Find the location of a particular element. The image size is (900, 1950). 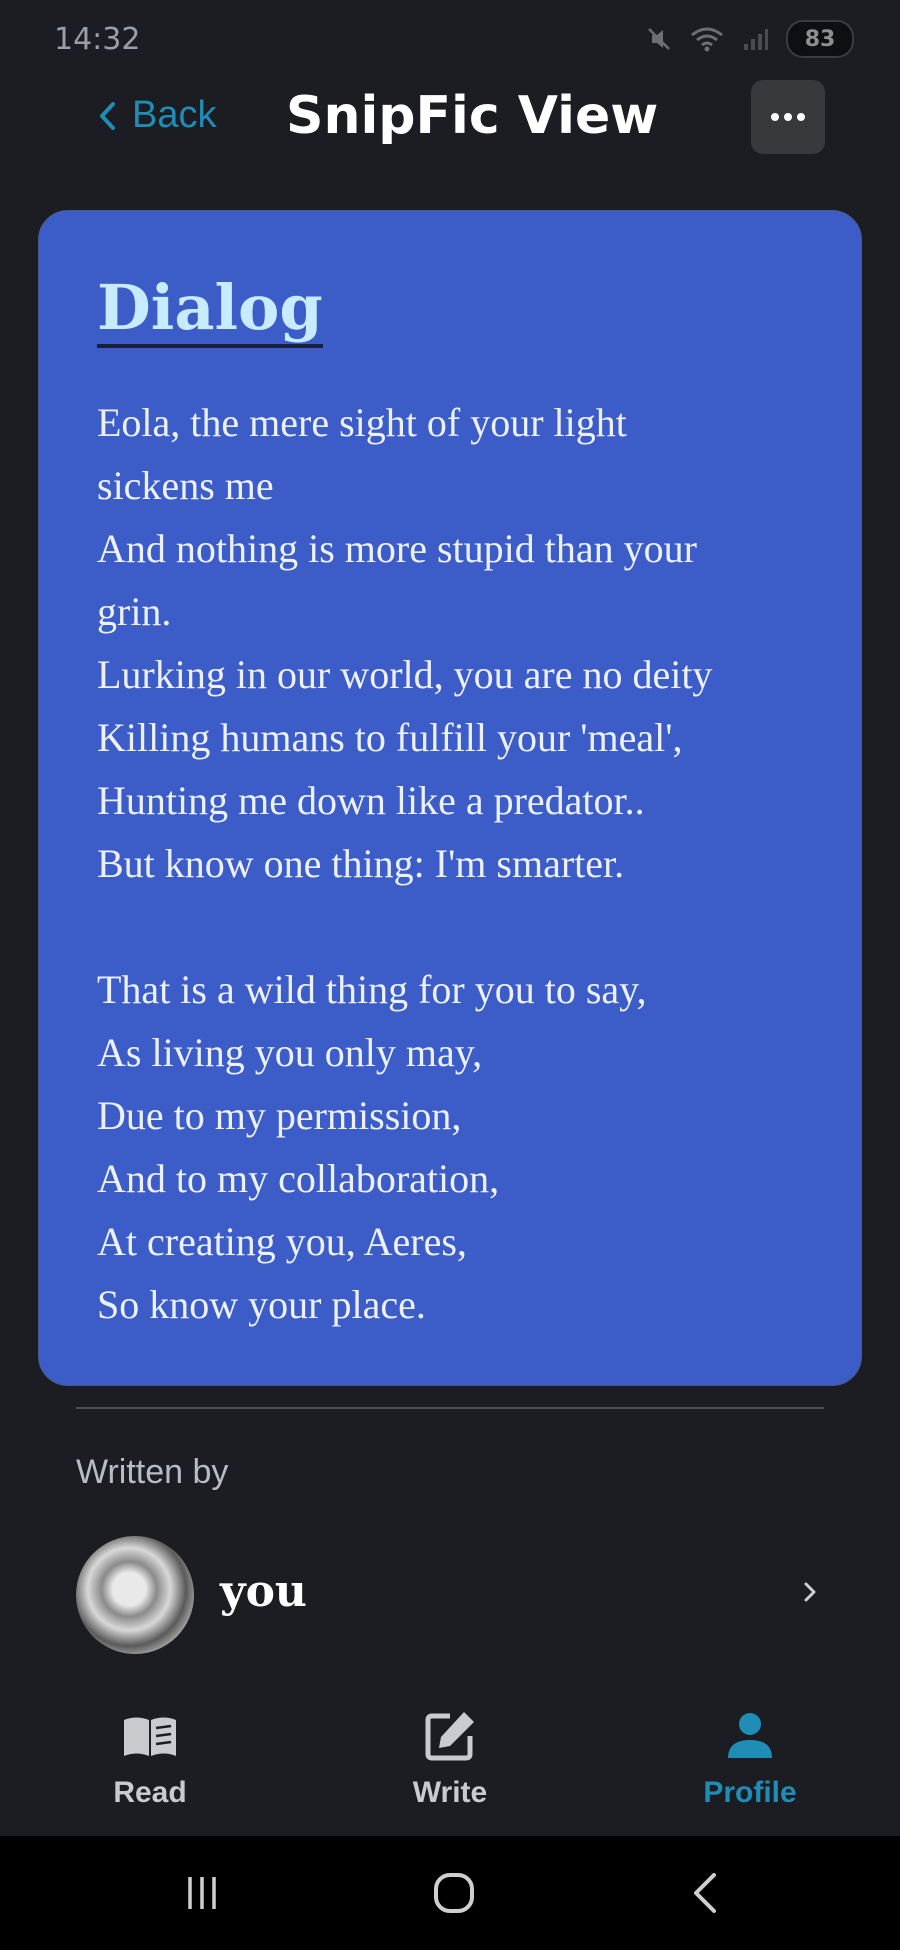

status-time: 14:32 is located at coordinates (97, 39).